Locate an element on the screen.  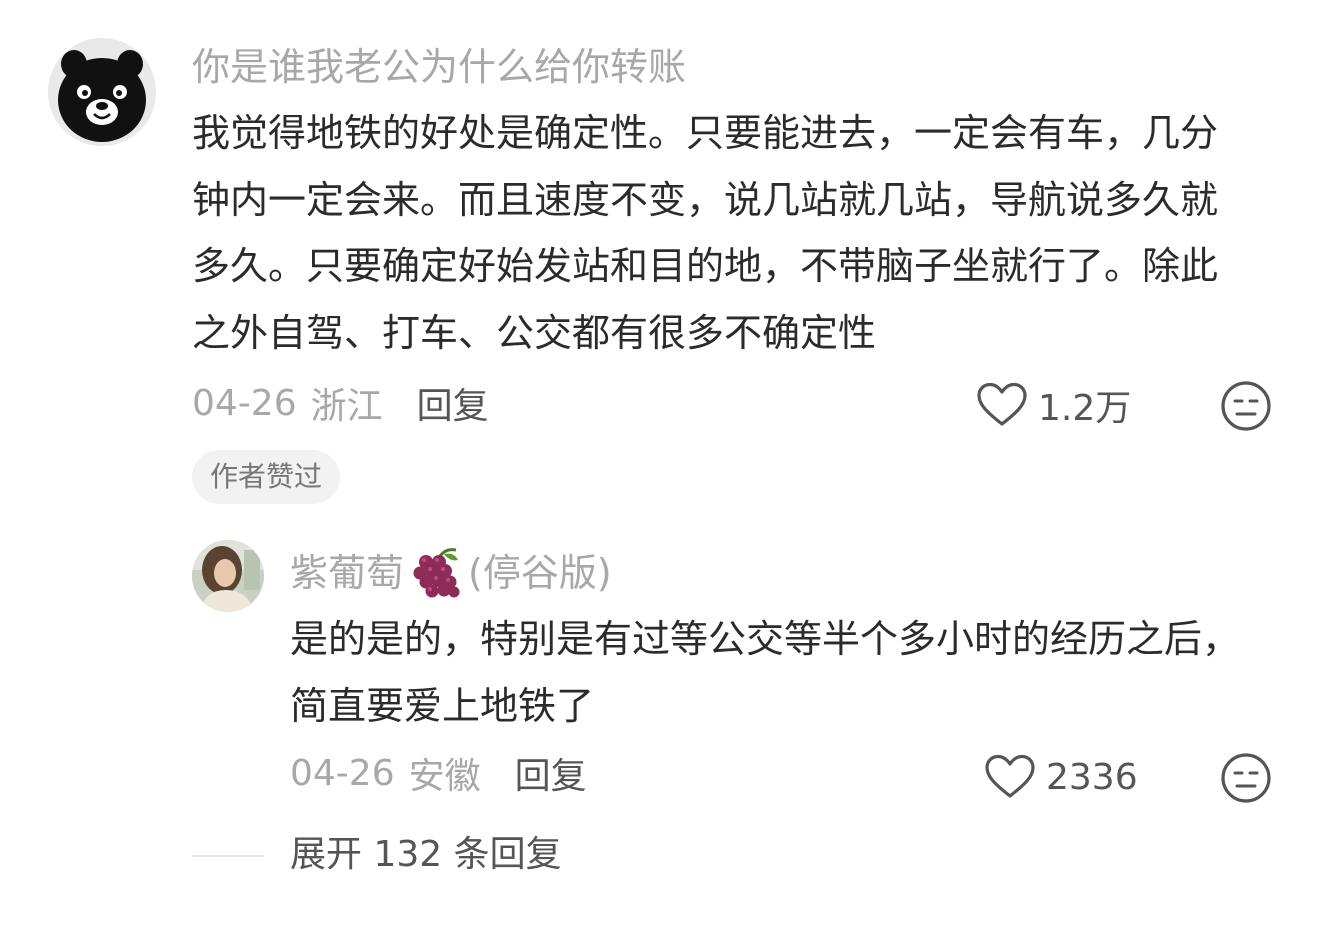
reply-username-text: 紫葡萄 is located at coordinates (347, 573).